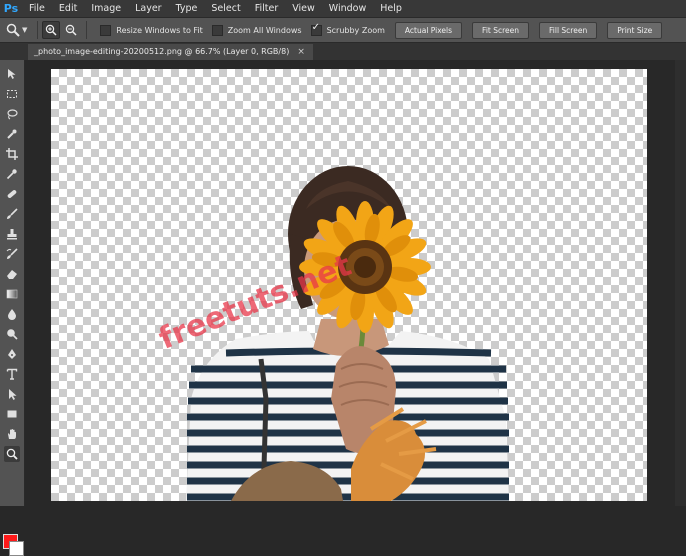 Image resolution: width=686 pixels, height=556 pixels. I want to click on zoom-tool, so click(12, 454).